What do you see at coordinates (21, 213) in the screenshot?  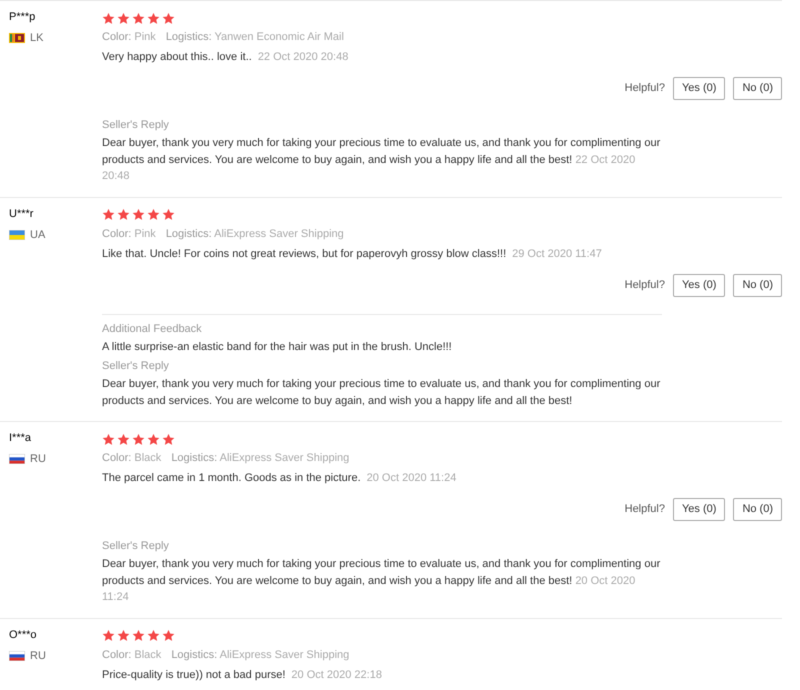 I see `reviewer-name: U***r` at bounding box center [21, 213].